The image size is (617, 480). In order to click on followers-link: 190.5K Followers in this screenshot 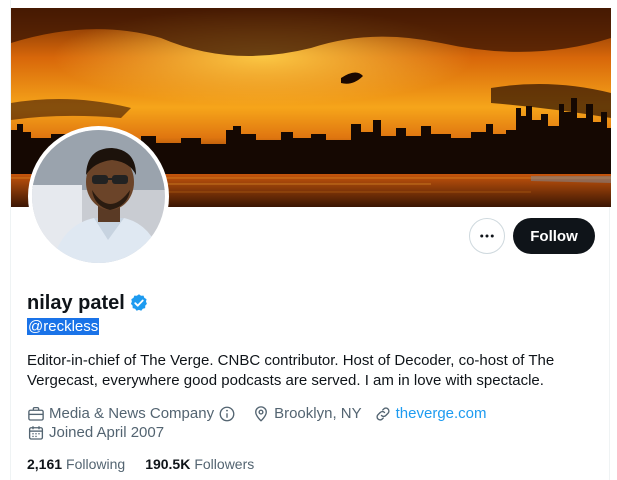, I will do `click(199, 464)`.